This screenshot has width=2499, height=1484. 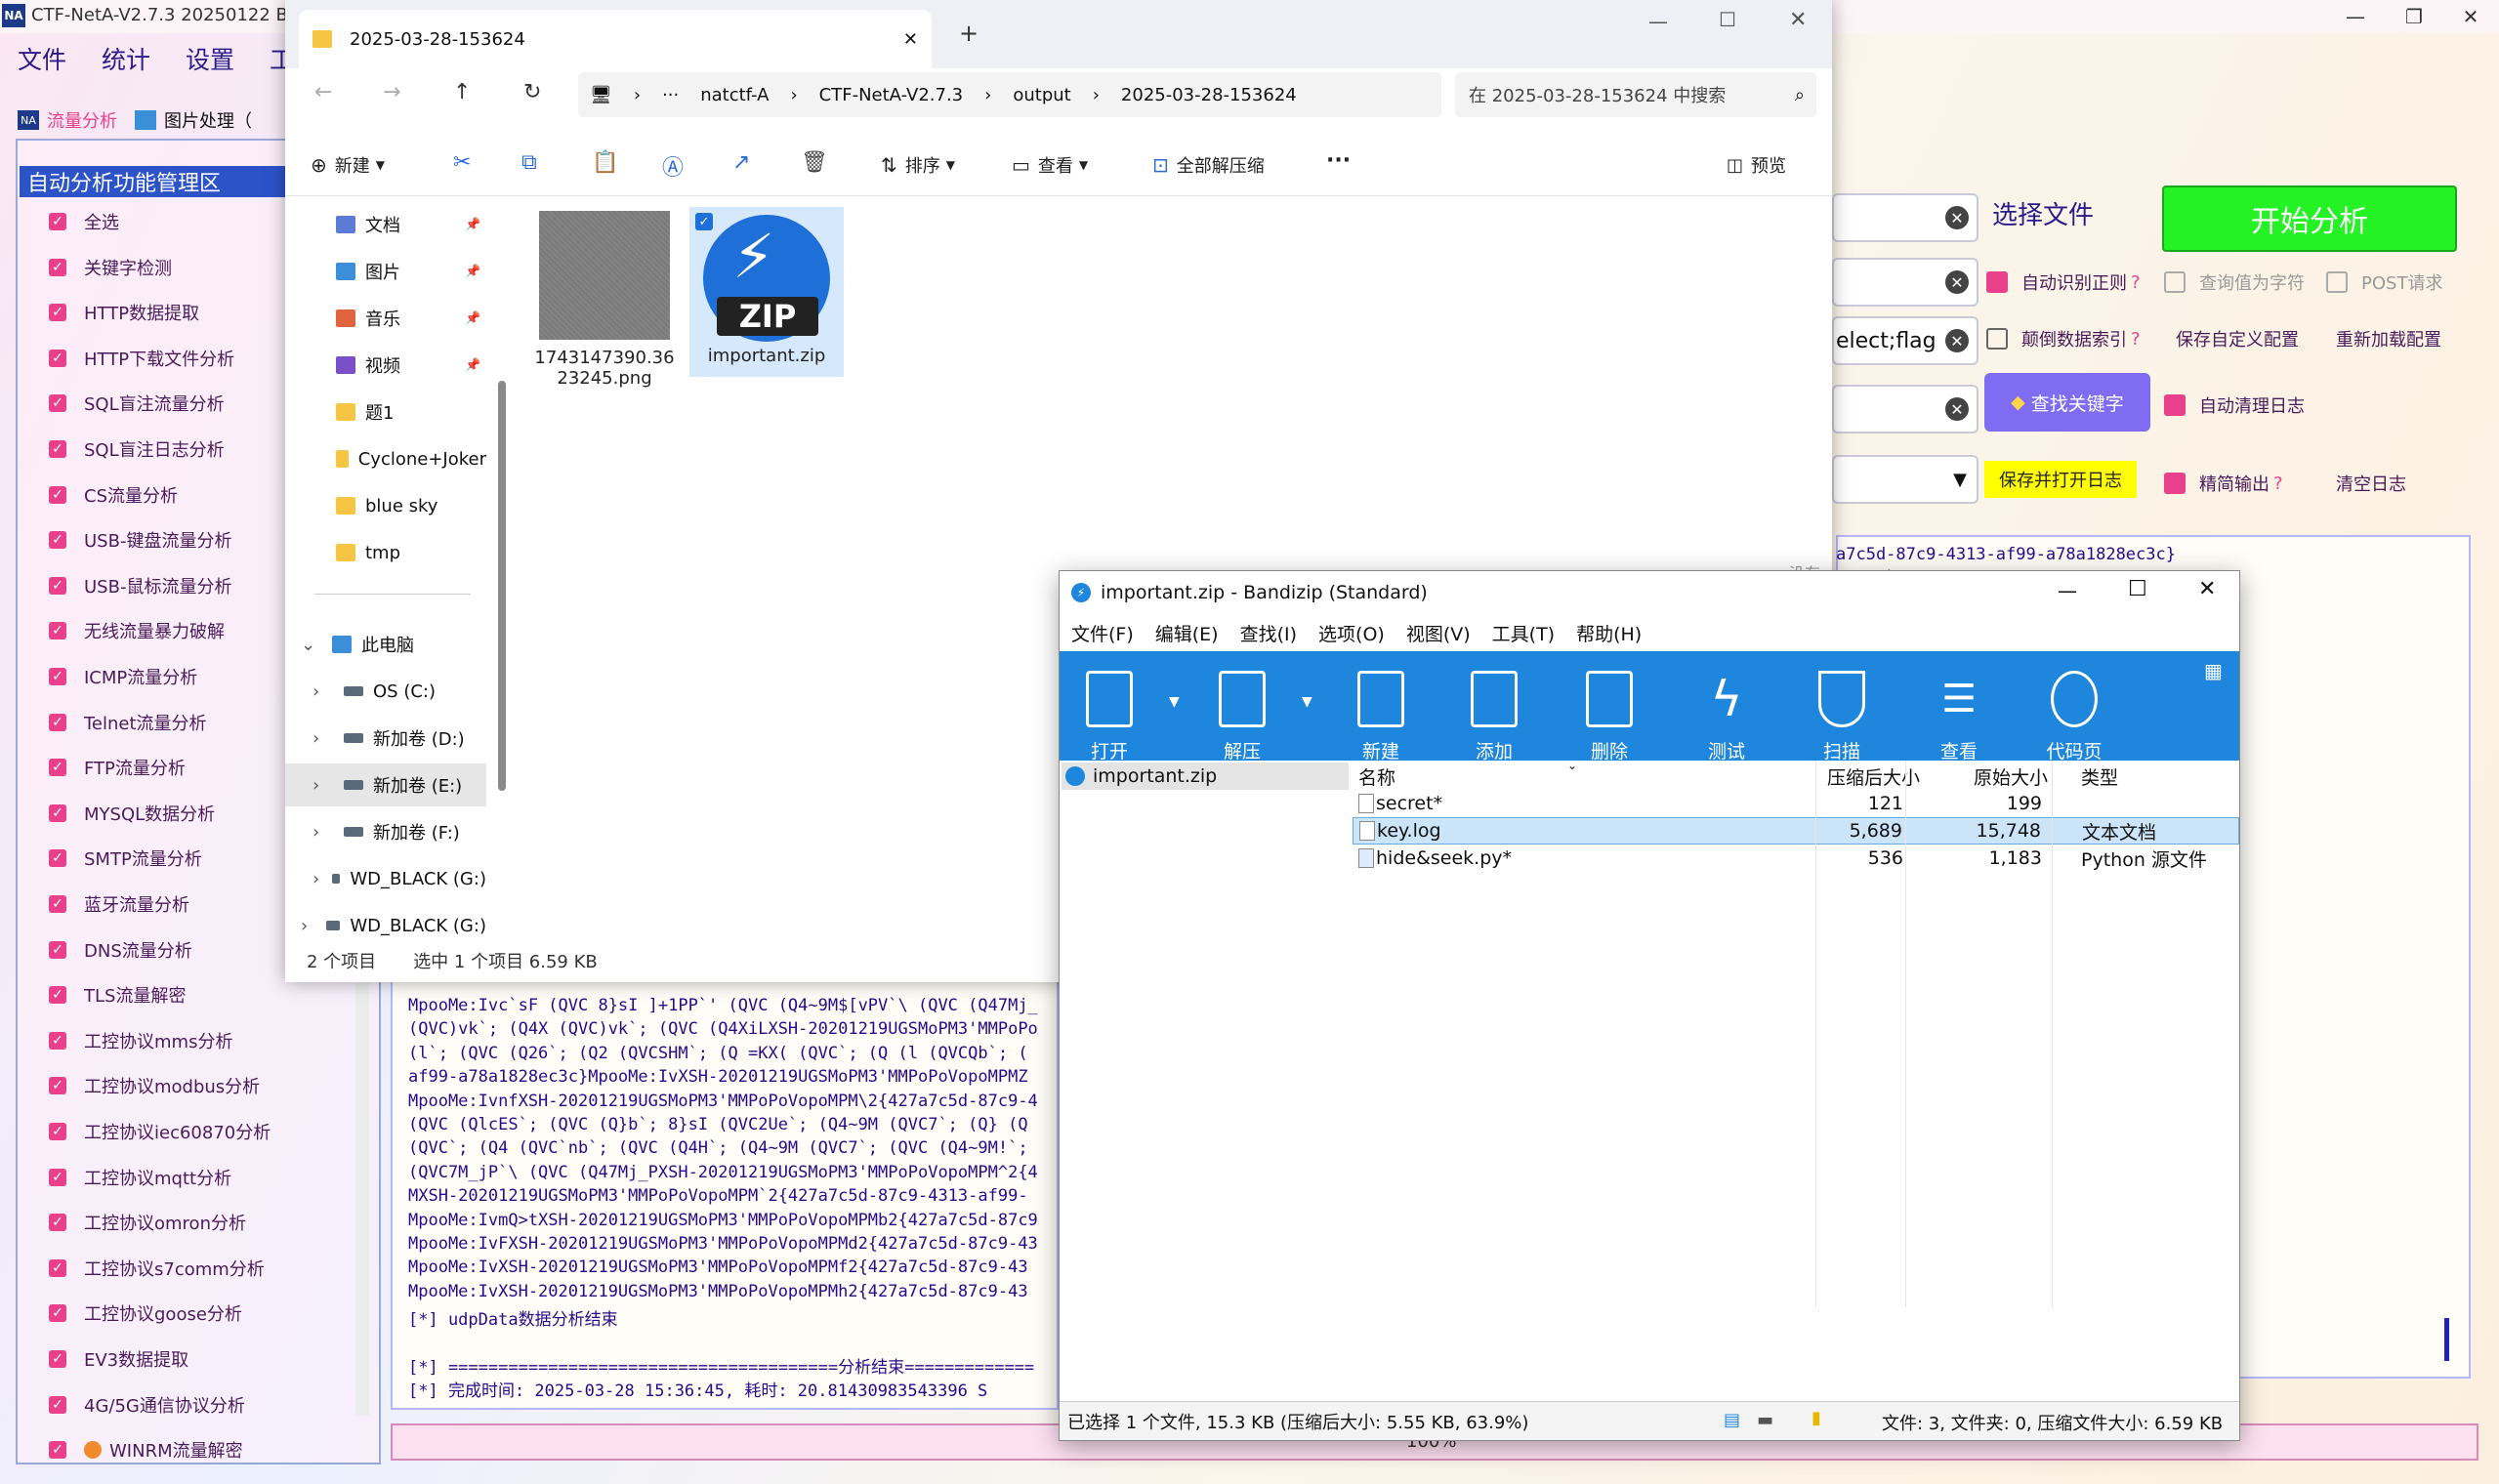 I want to click on panel-item: ✓ 4G/5G通信协议分析, so click(x=147, y=1405).